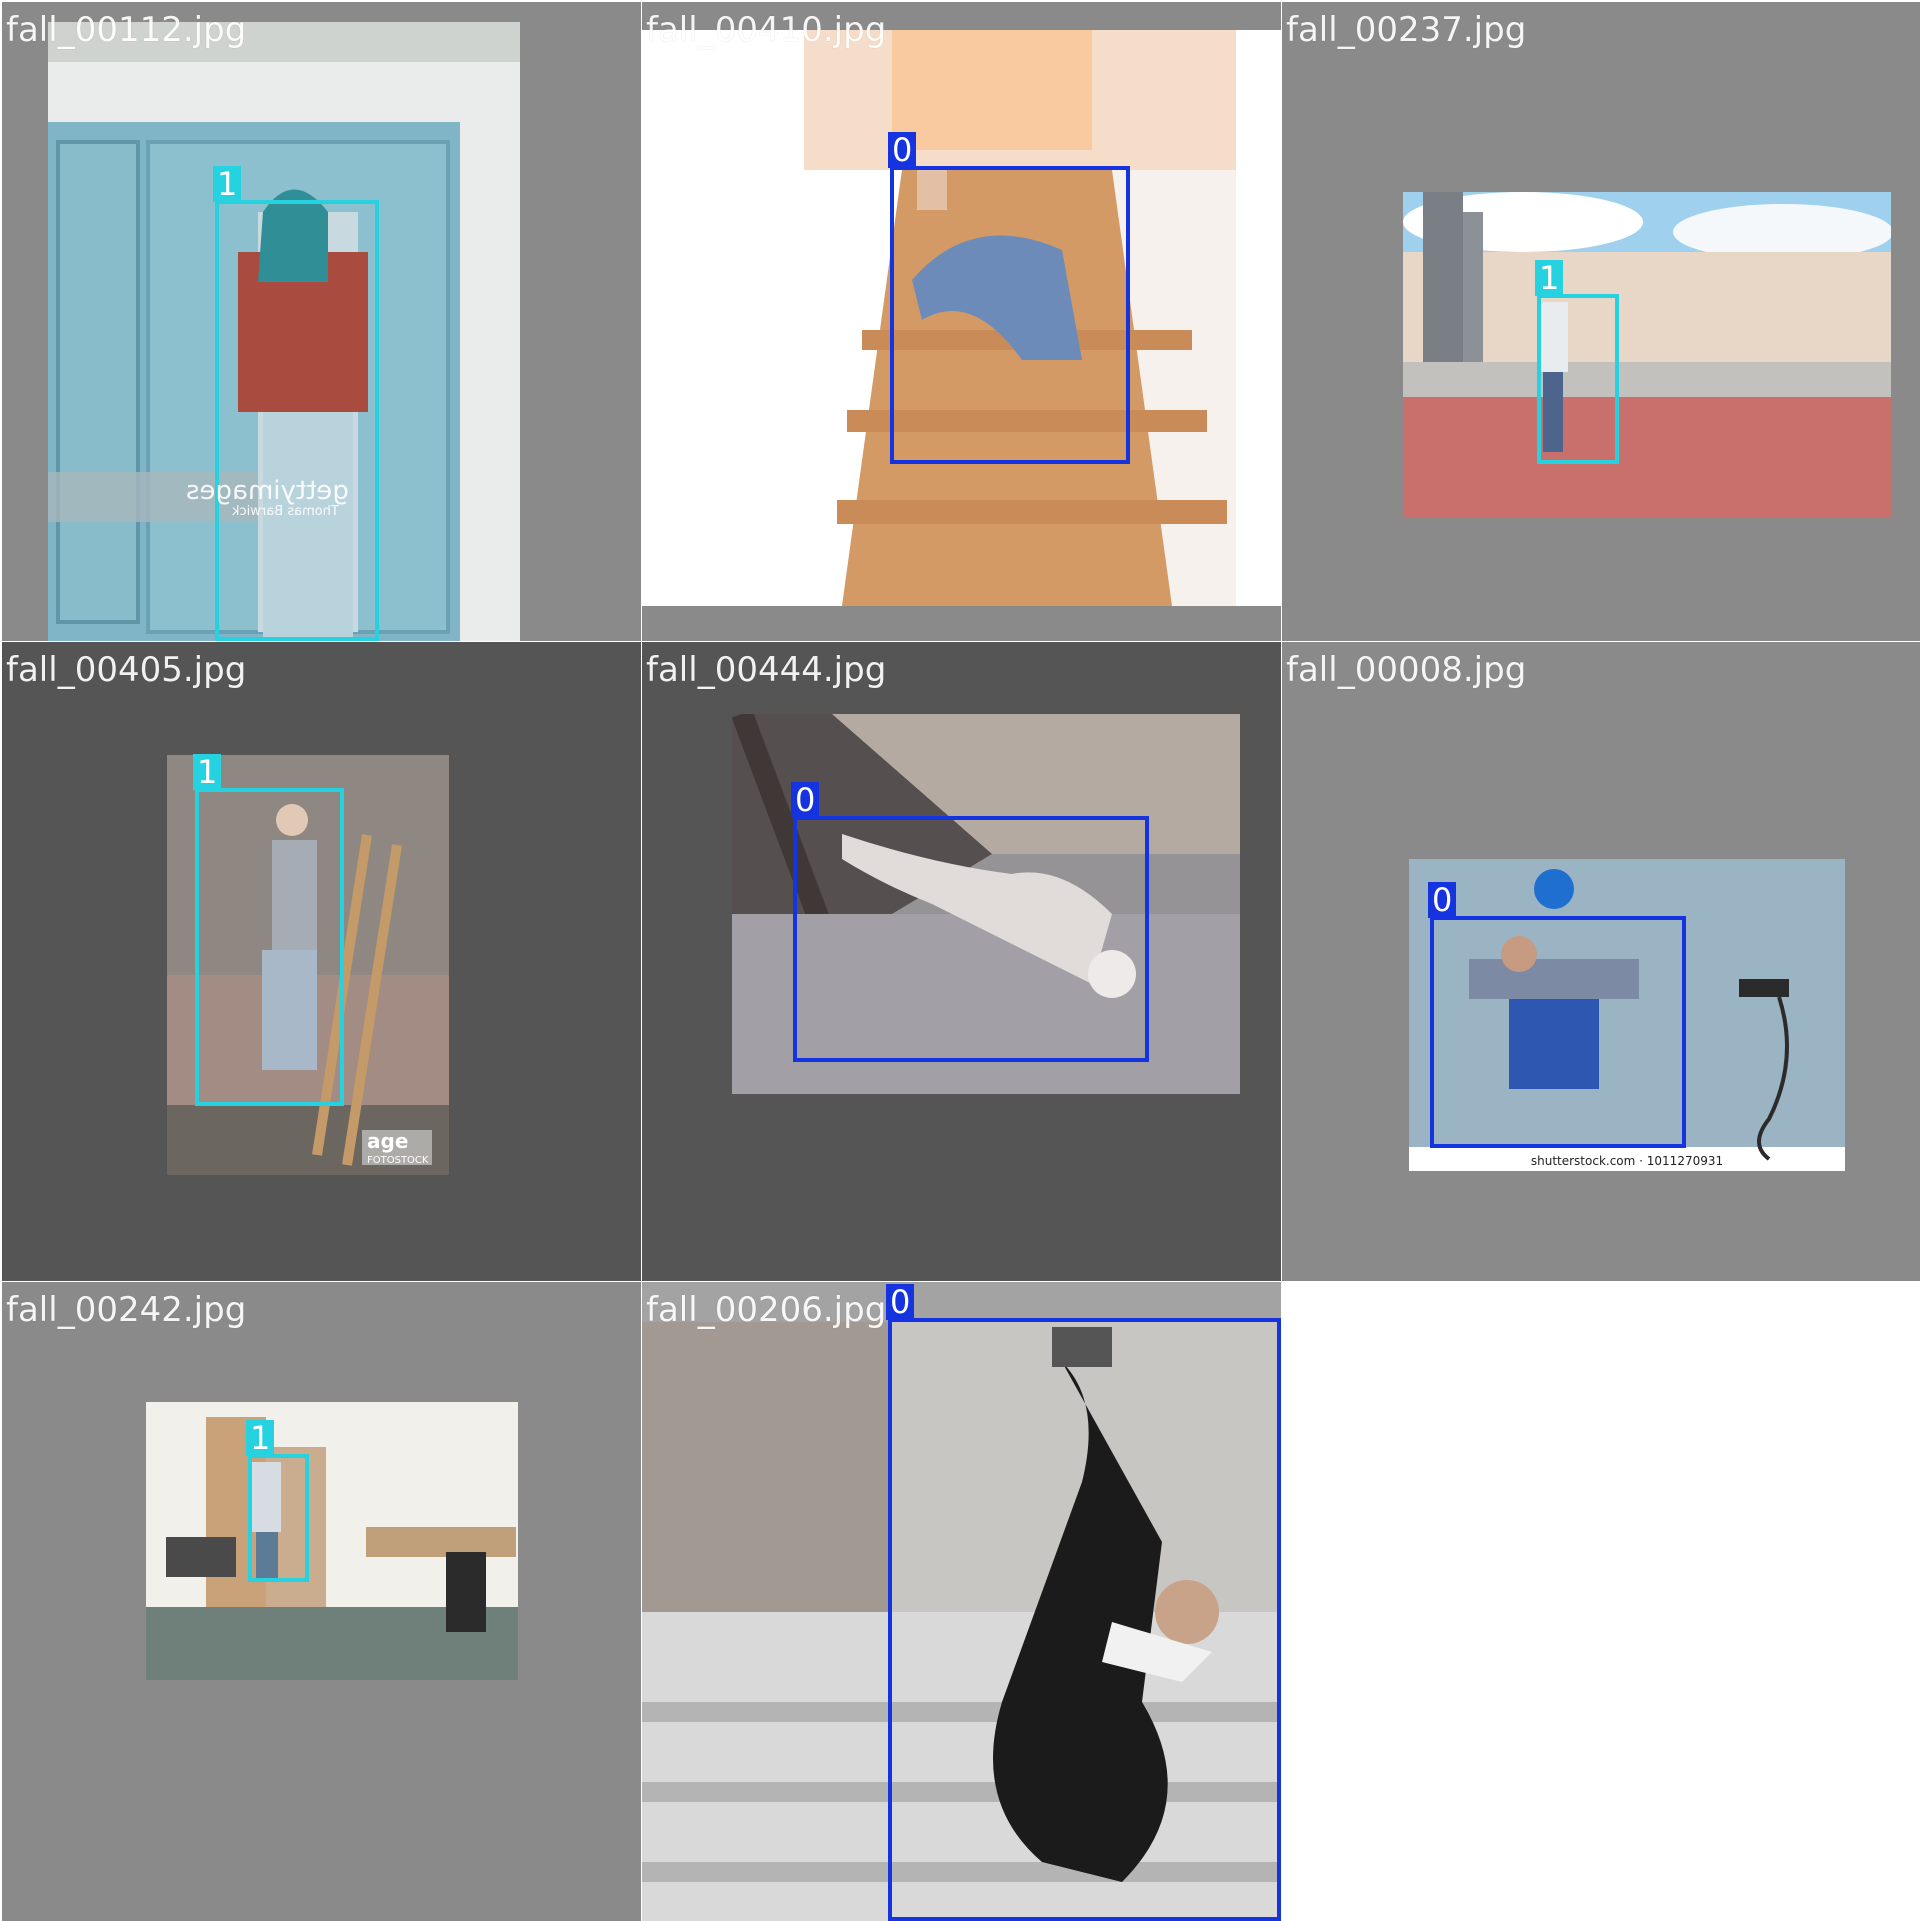  What do you see at coordinates (766, 30) in the screenshot?
I see `image-filename: fall_00410.jpg` at bounding box center [766, 30].